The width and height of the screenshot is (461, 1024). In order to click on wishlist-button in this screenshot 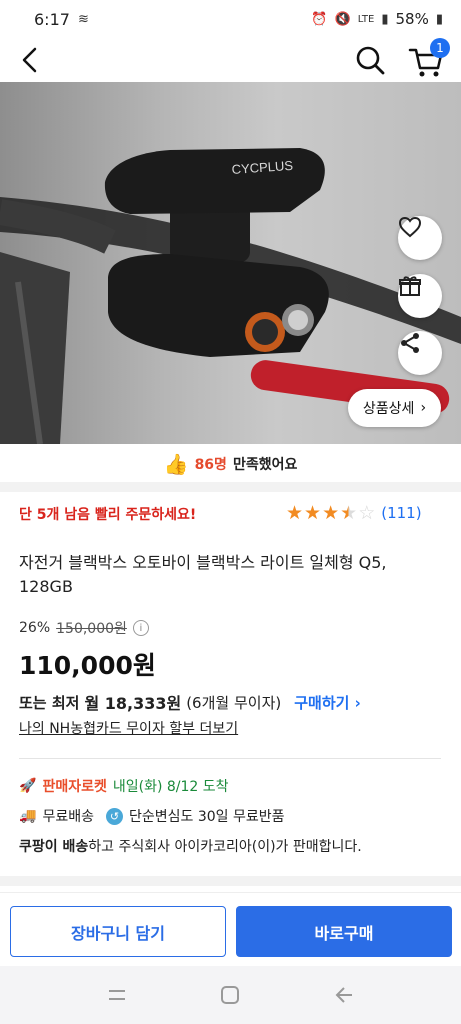, I will do `click(420, 238)`.